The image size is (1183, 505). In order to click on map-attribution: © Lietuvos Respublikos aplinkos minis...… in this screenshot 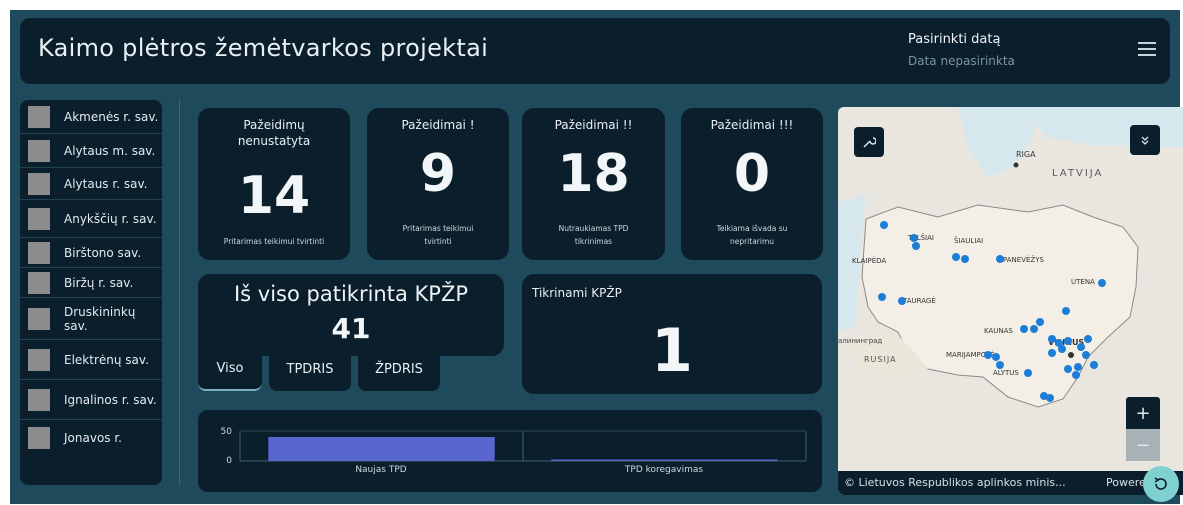, I will do `click(1010, 483)`.